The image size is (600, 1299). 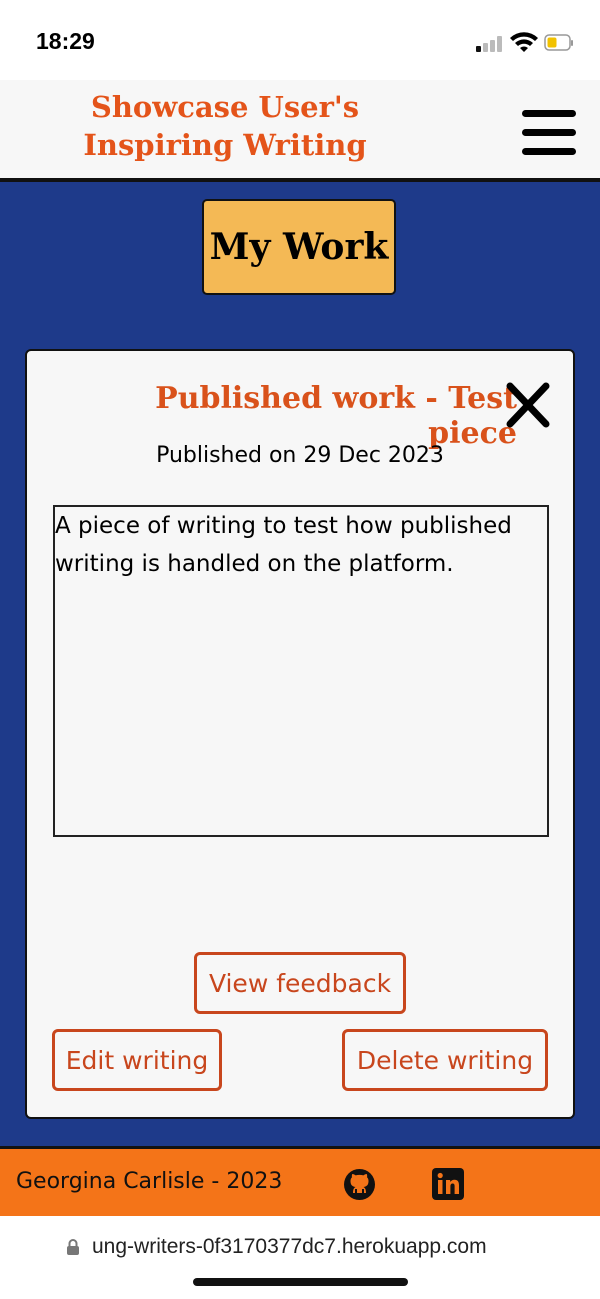 I want to click on battery-icon, so click(x=558, y=42).